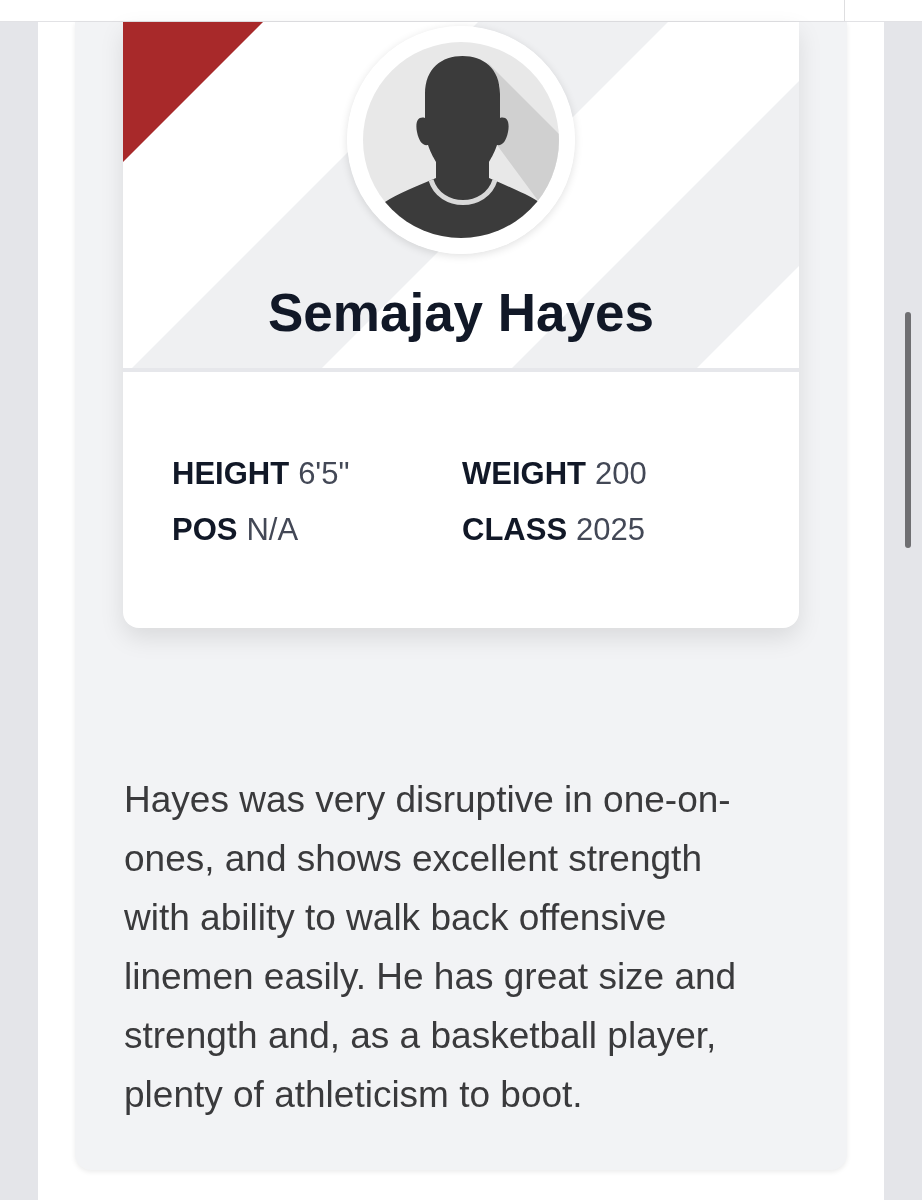  What do you see at coordinates (515, 530) in the screenshot?
I see `stat-label: CLASS` at bounding box center [515, 530].